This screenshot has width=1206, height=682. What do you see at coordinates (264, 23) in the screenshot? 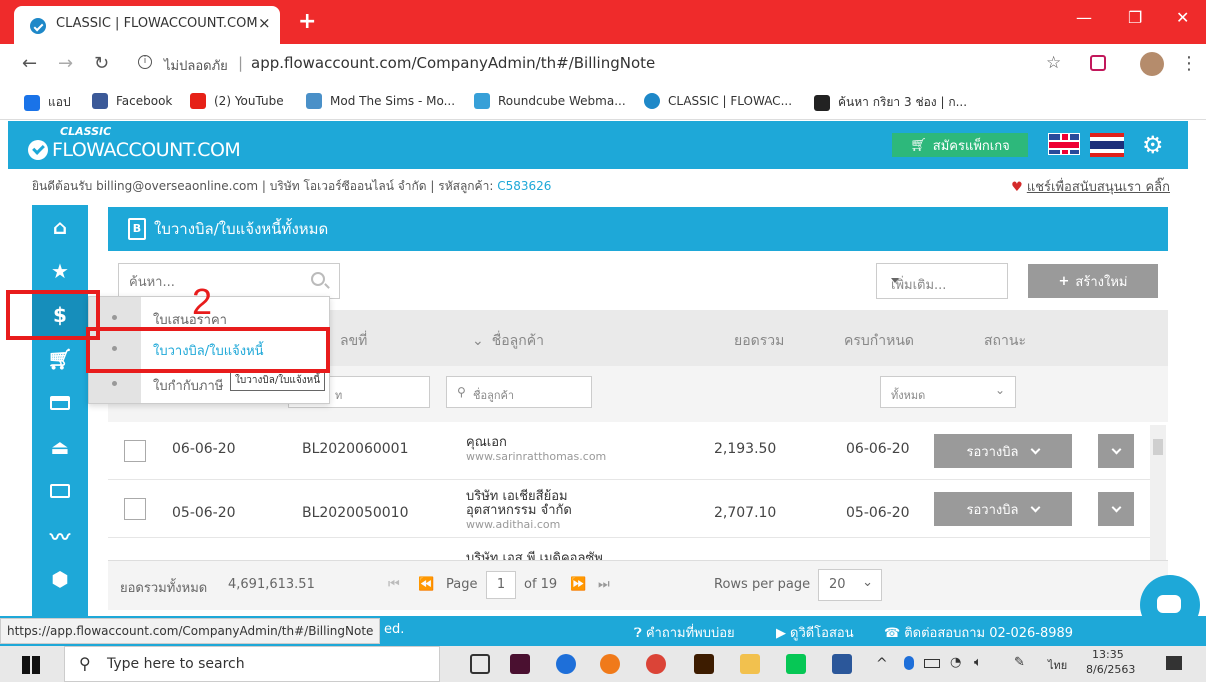
I see `tab-close-icon: ×` at bounding box center [264, 23].